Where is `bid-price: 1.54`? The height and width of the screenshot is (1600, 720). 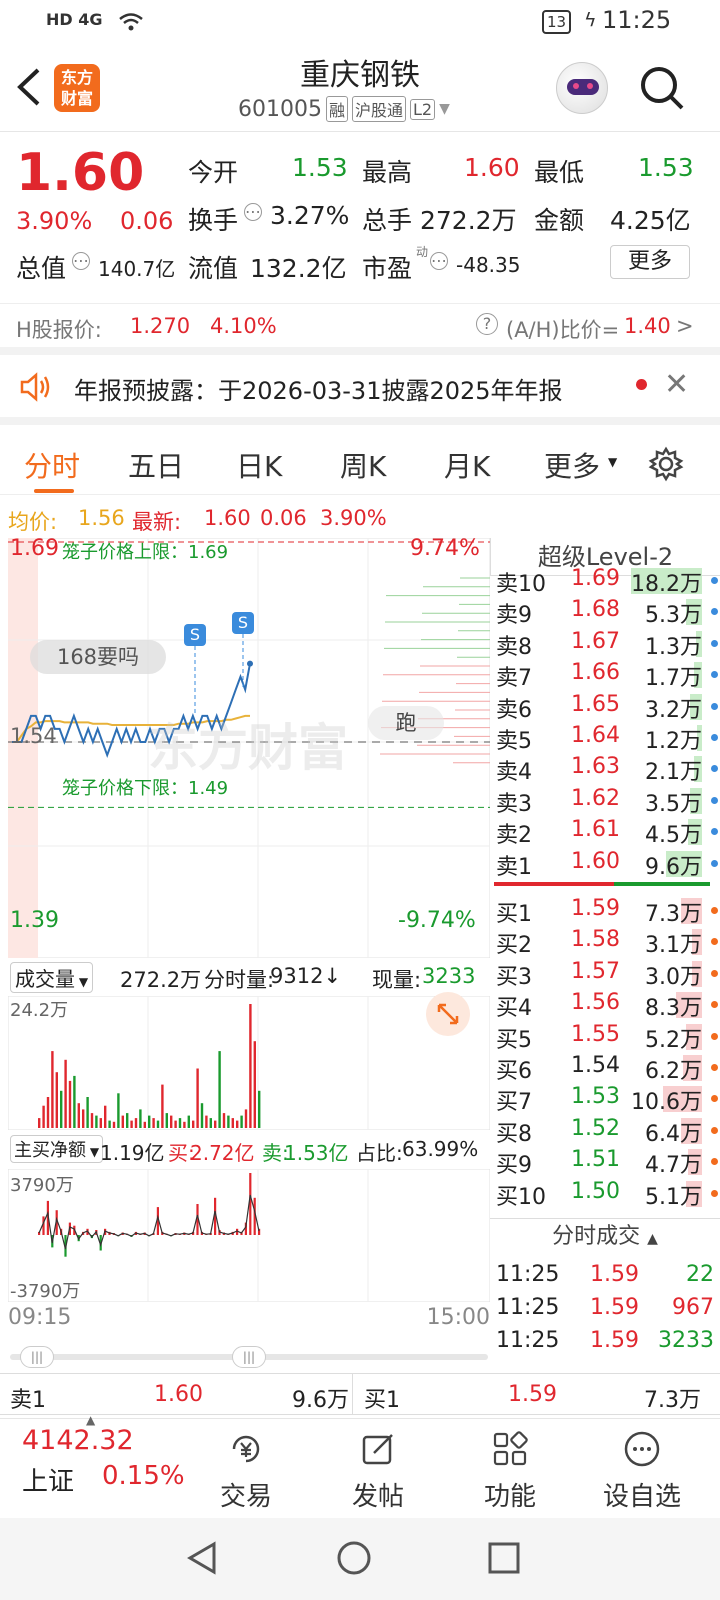 bid-price: 1.54 is located at coordinates (595, 1065).